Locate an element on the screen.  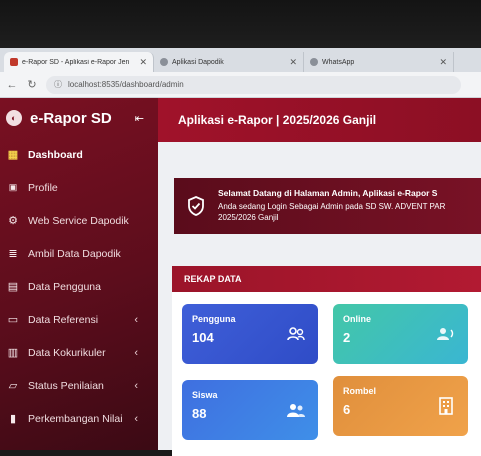
sidebar-item-label: Data Pengguna is located at coordinates (64, 286).